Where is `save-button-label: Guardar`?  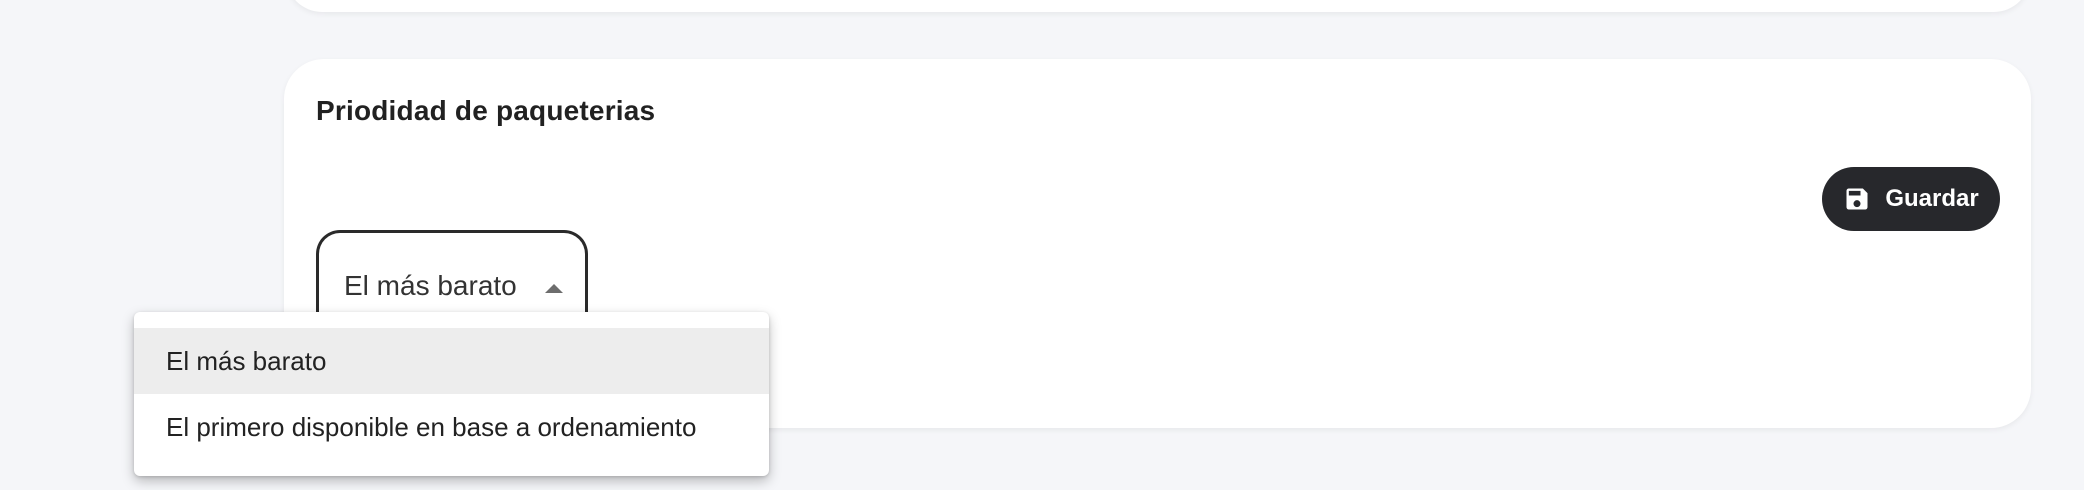
save-button-label: Guardar is located at coordinates (1932, 198).